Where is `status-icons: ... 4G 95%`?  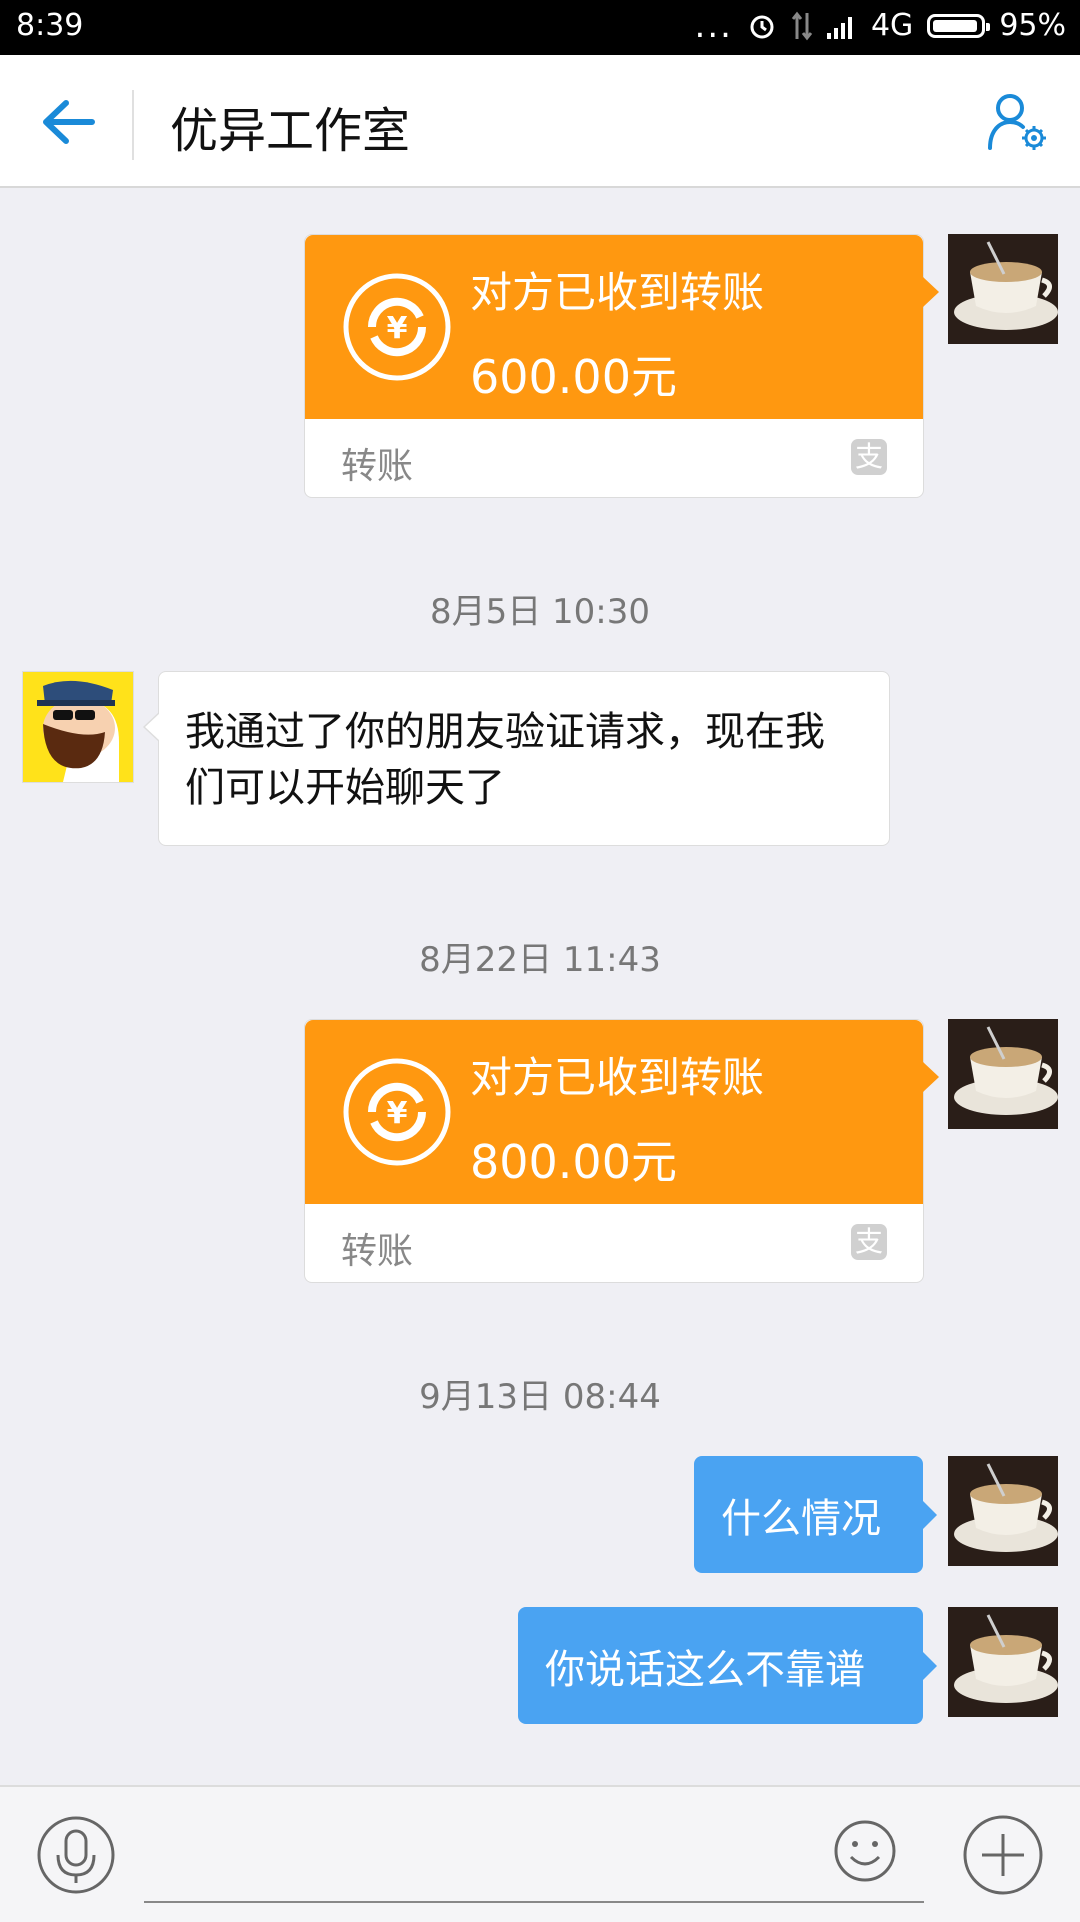
status-icons: ... 4G 95% is located at coordinates (880, 25).